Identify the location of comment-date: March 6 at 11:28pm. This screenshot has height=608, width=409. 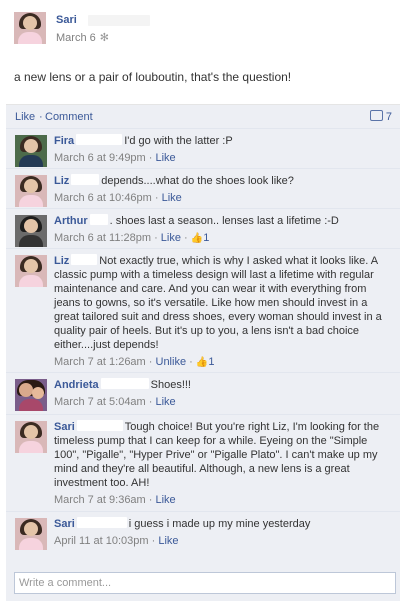
(102, 238).